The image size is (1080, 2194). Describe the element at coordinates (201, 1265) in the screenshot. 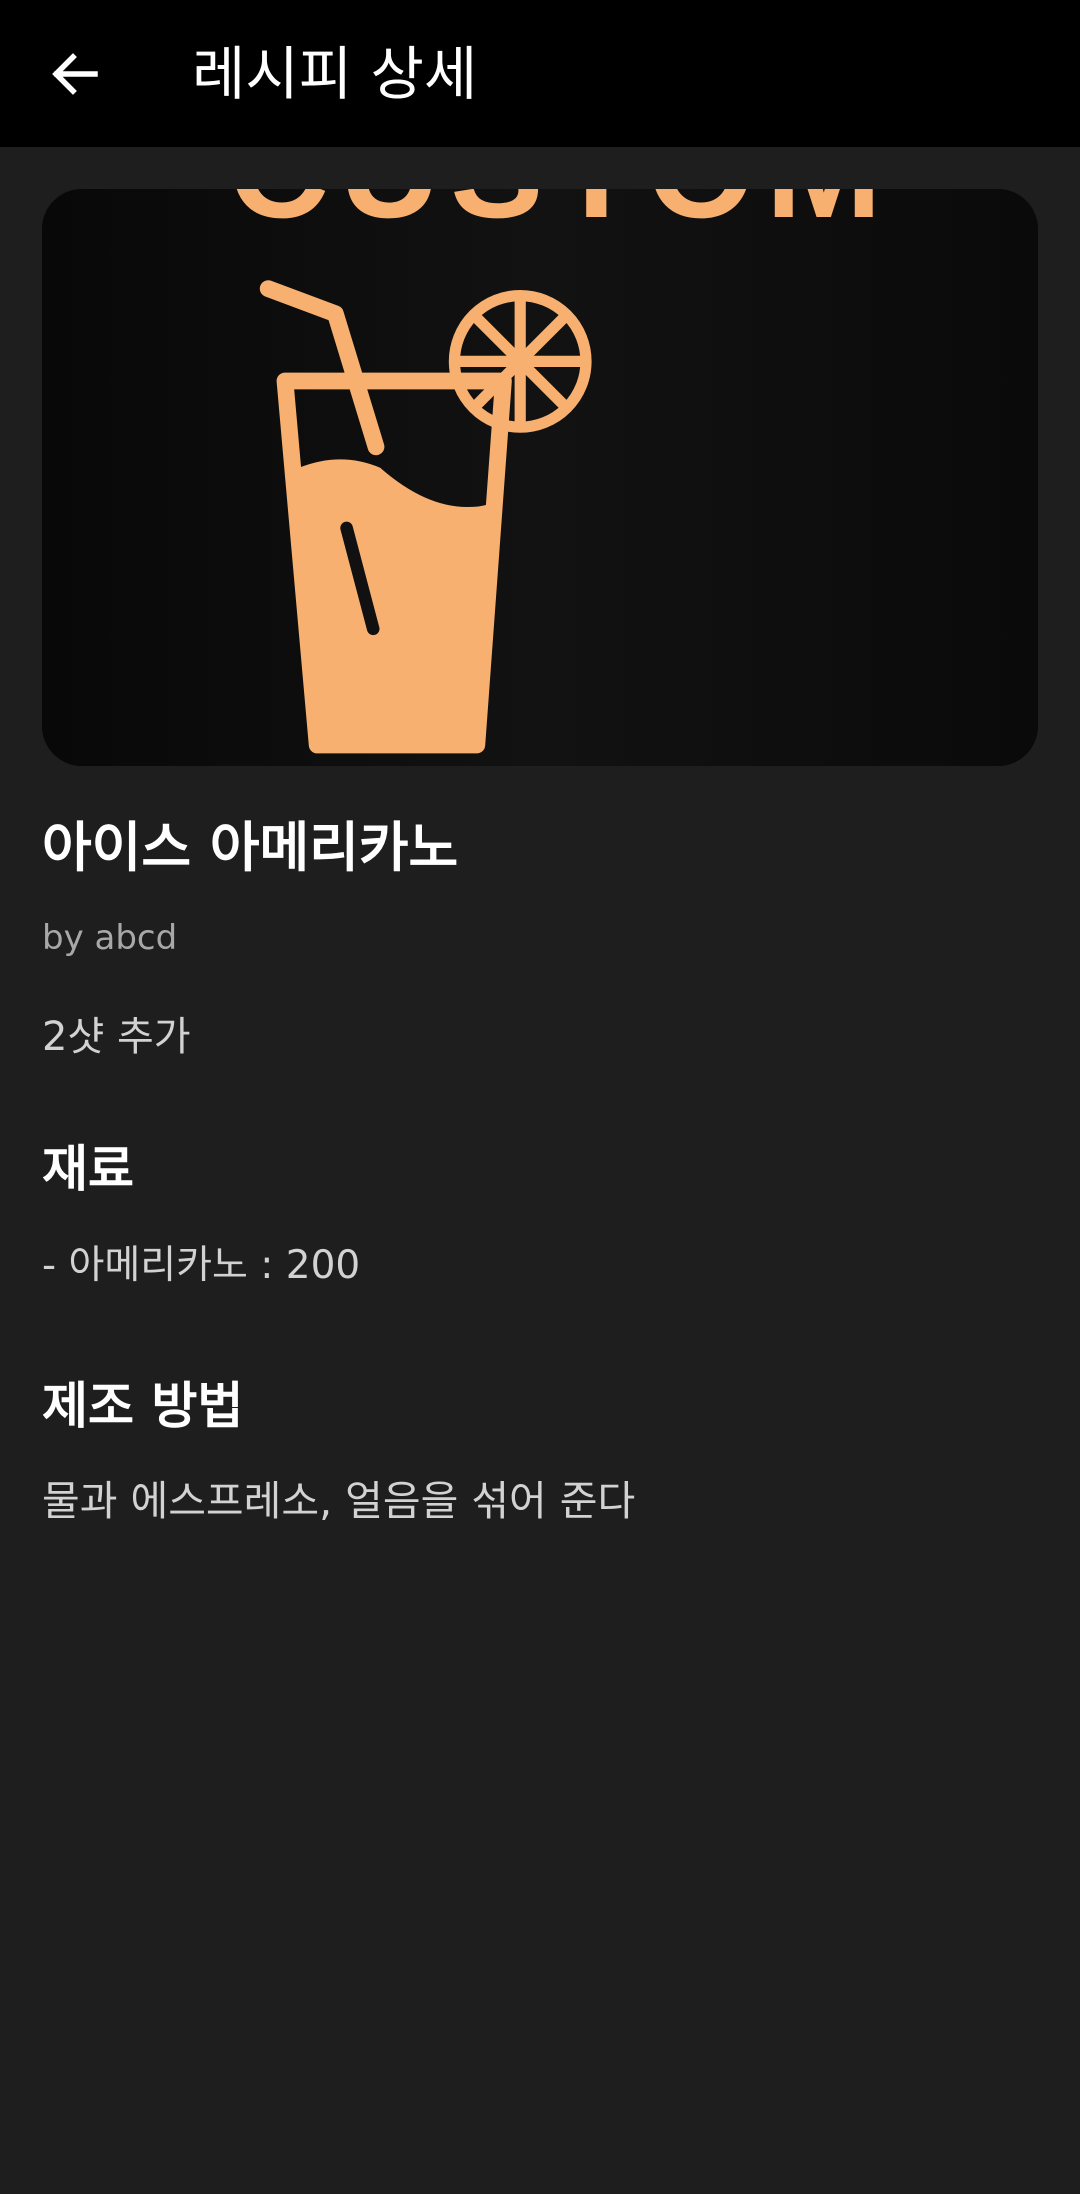

I see `ingredient-item: - 아메리카노 : 200` at that location.